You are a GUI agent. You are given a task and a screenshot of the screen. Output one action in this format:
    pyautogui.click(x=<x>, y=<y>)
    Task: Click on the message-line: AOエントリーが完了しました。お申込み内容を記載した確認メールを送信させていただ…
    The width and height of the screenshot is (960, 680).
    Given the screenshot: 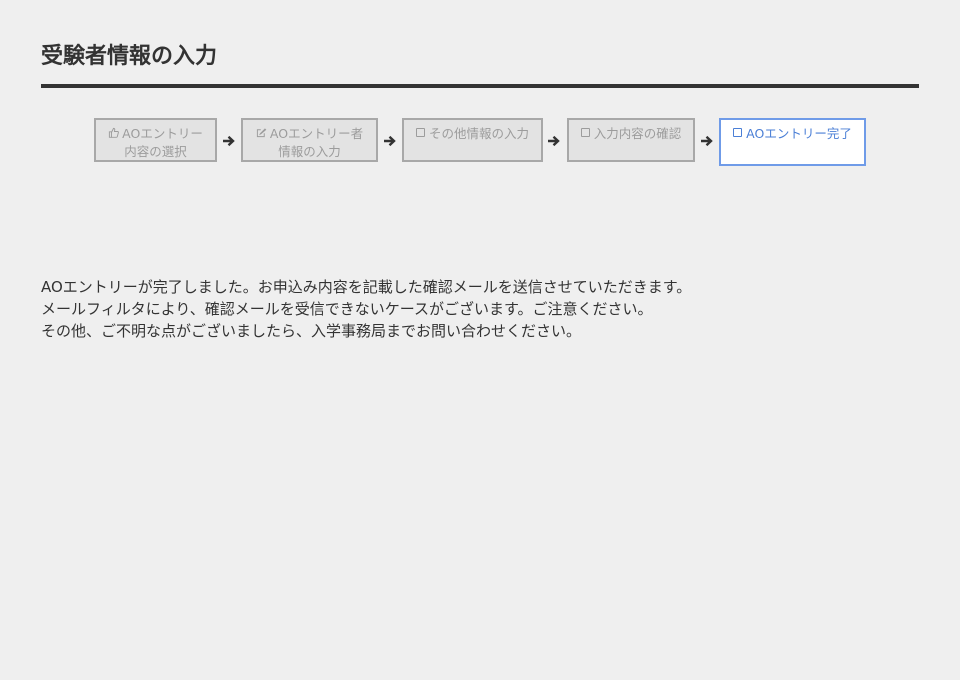 What is the action you would take?
    pyautogui.click(x=366, y=287)
    